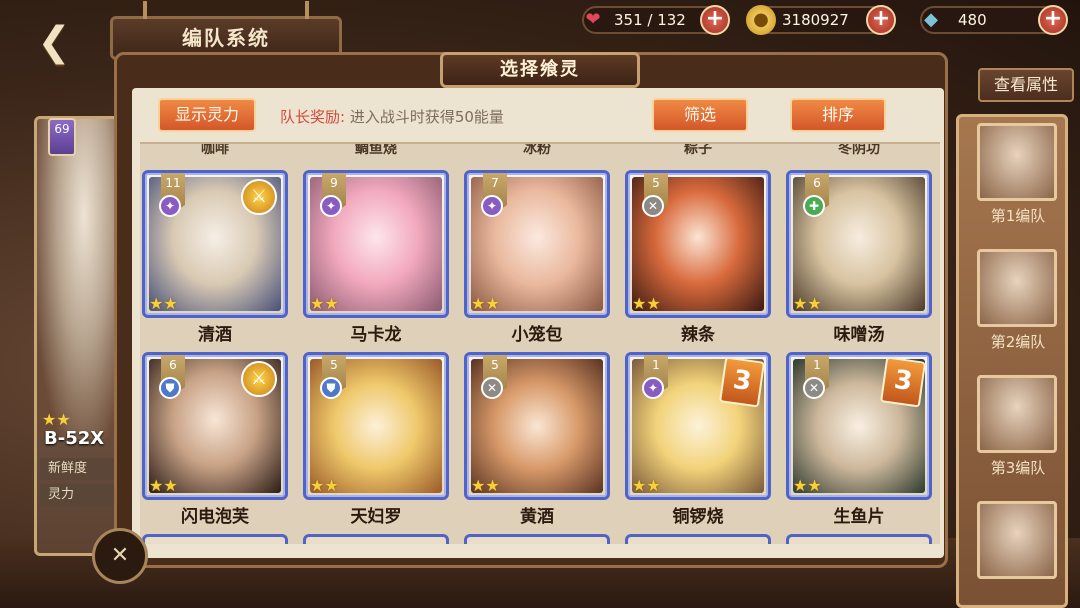 Image resolution: width=1080 pixels, height=608 pixels. I want to click on card-name: 生鱼片, so click(859, 517).